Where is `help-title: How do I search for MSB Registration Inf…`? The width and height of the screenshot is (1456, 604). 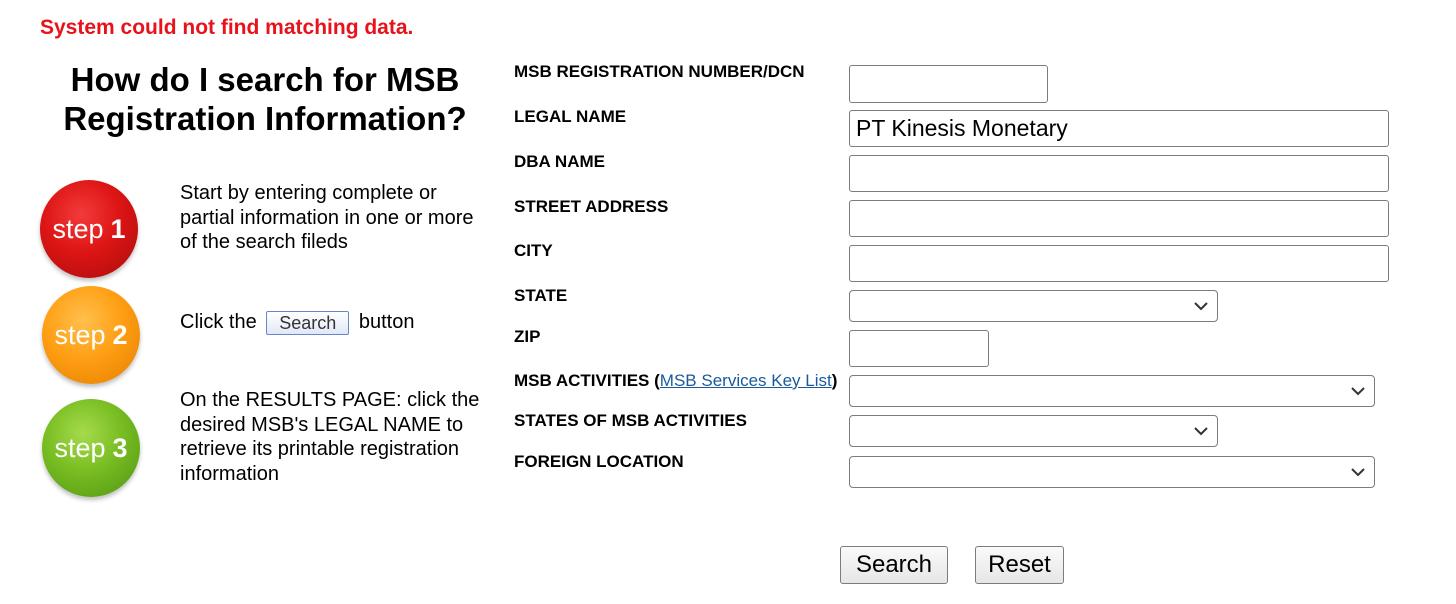 help-title: How do I search for MSB Registration Inf… is located at coordinates (265, 99).